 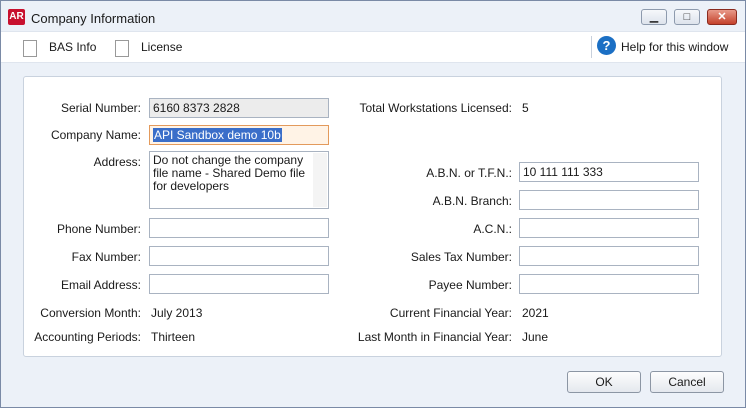 I want to click on sales-tax-number-label: Sales Tax Number:, so click(x=461, y=257).